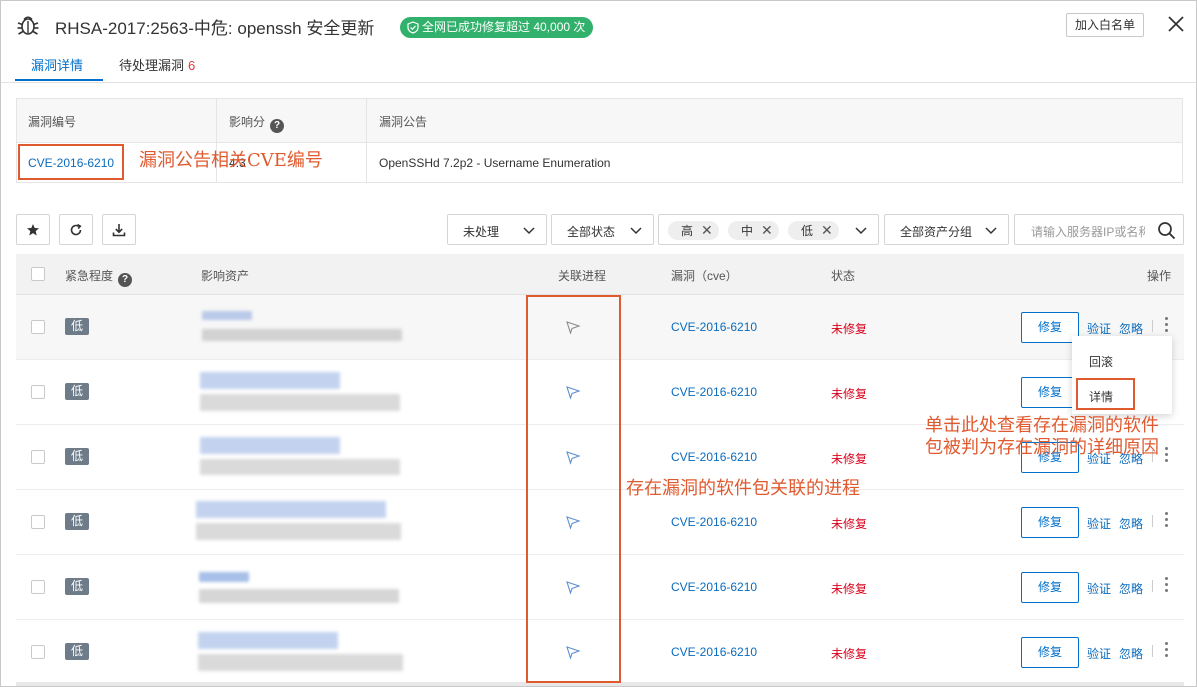  Describe the element at coordinates (504, 27) in the screenshot. I see `badge-text: 全网已成功修复超过 40,000 次` at that location.